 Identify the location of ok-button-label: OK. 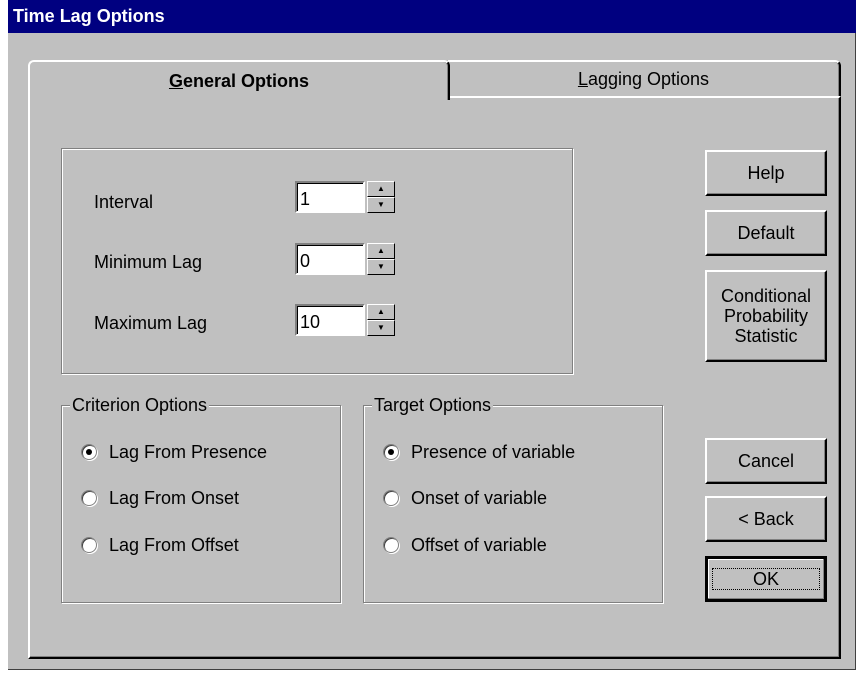
(765, 579).